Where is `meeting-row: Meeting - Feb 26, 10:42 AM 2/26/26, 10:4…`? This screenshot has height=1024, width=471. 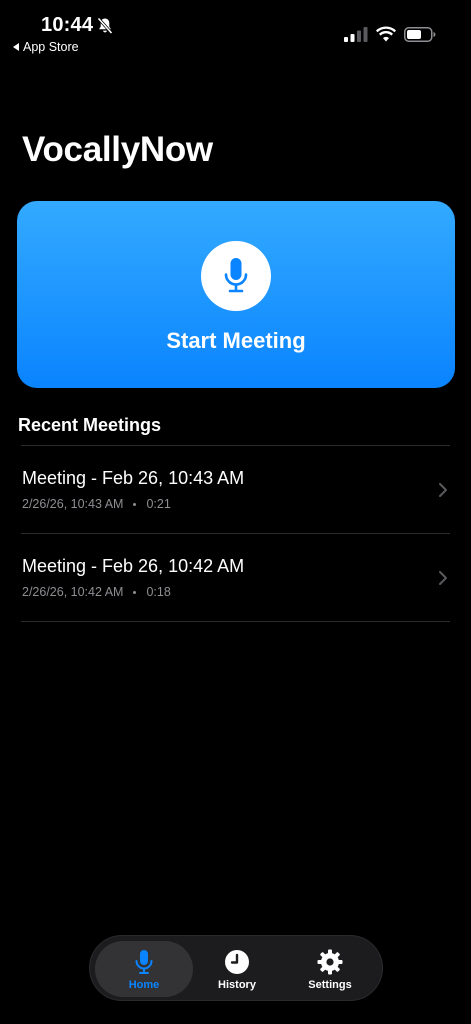 meeting-row: Meeting - Feb 26, 10:42 AM 2/26/26, 10:4… is located at coordinates (235, 577).